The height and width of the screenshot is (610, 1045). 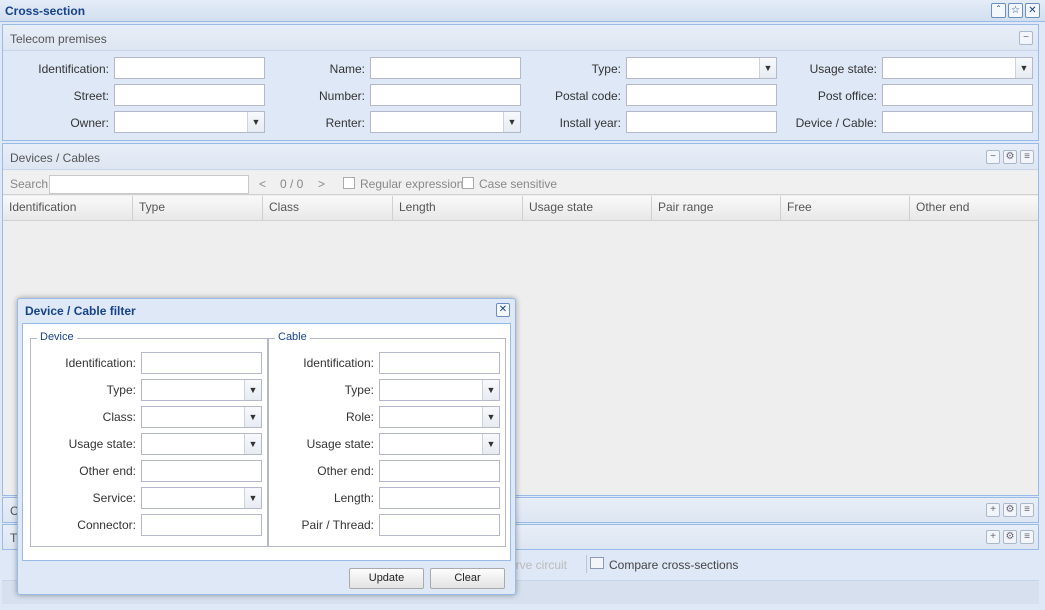 What do you see at coordinates (701, 68) in the screenshot?
I see `type-combo: ▼` at bounding box center [701, 68].